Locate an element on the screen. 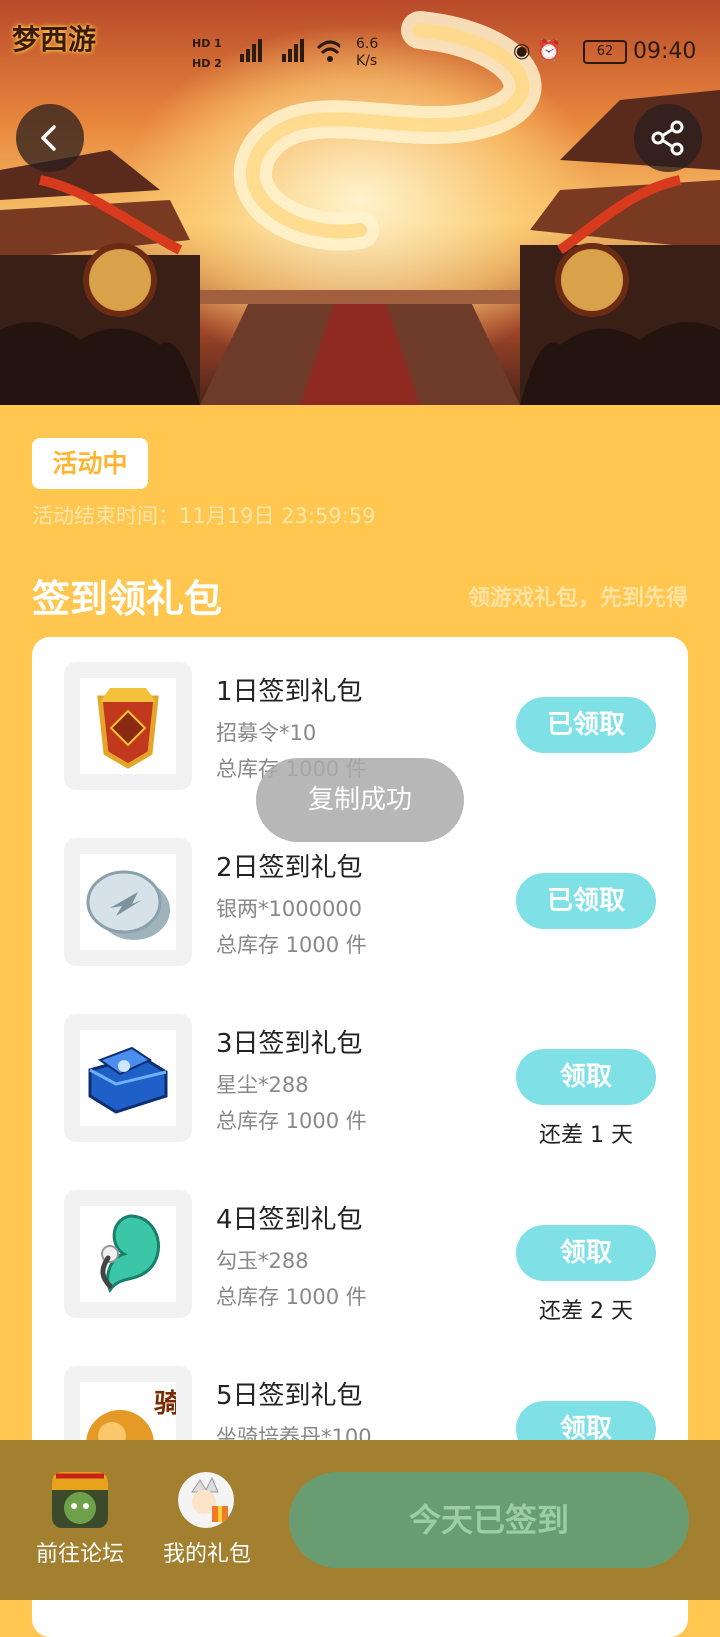  activity-status-badge: 活动中 is located at coordinates (90, 463).